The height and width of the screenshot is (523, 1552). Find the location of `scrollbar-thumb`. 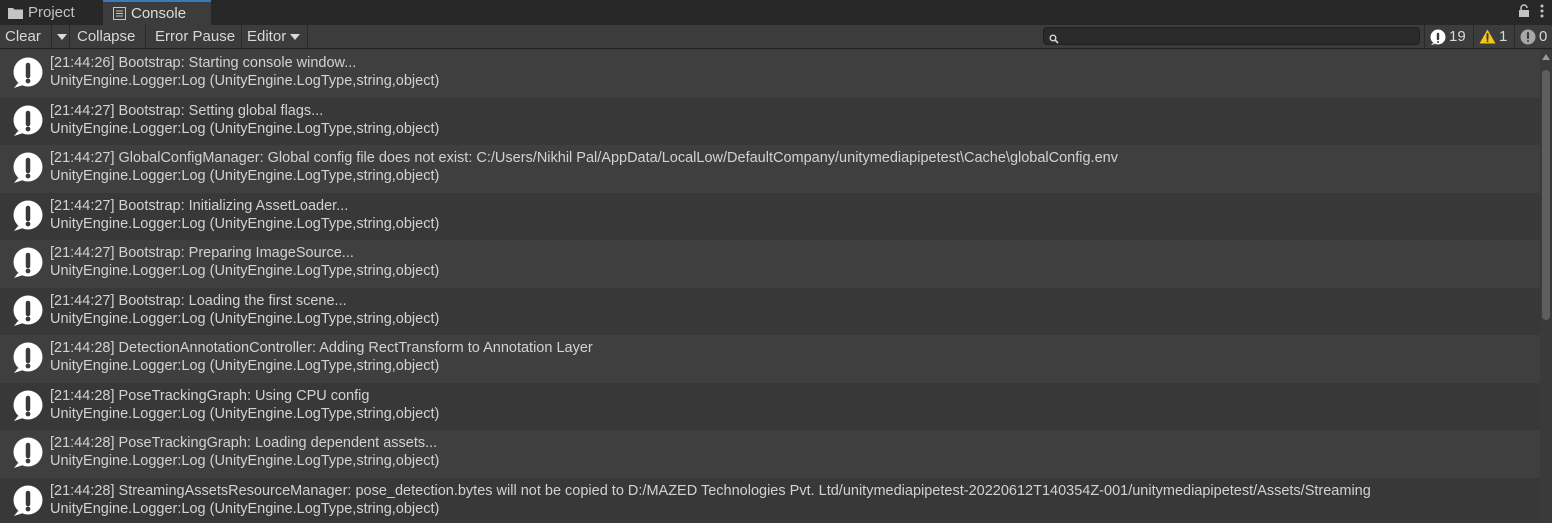

scrollbar-thumb is located at coordinates (1546, 195).